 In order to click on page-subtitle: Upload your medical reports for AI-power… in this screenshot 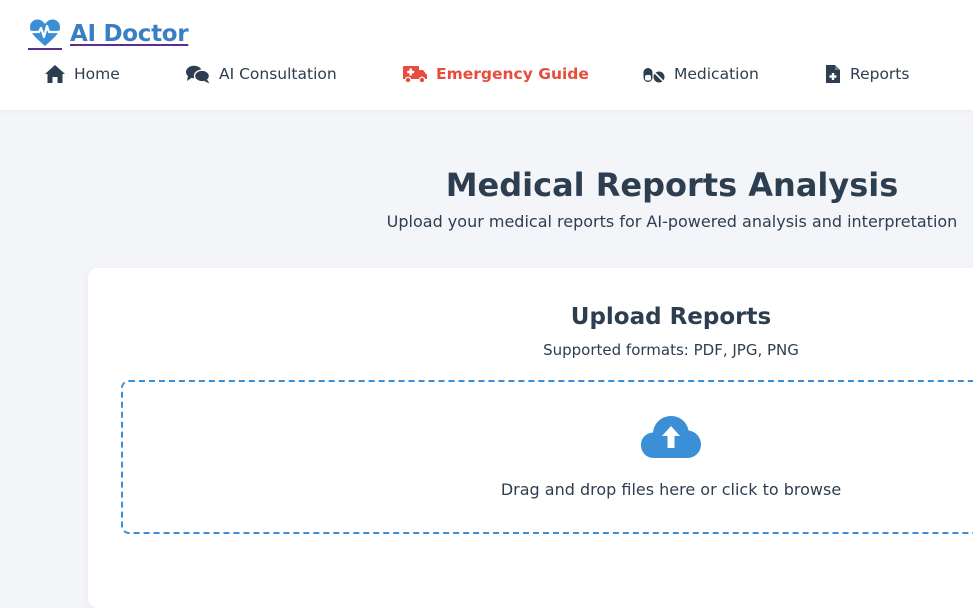, I will do `click(672, 221)`.